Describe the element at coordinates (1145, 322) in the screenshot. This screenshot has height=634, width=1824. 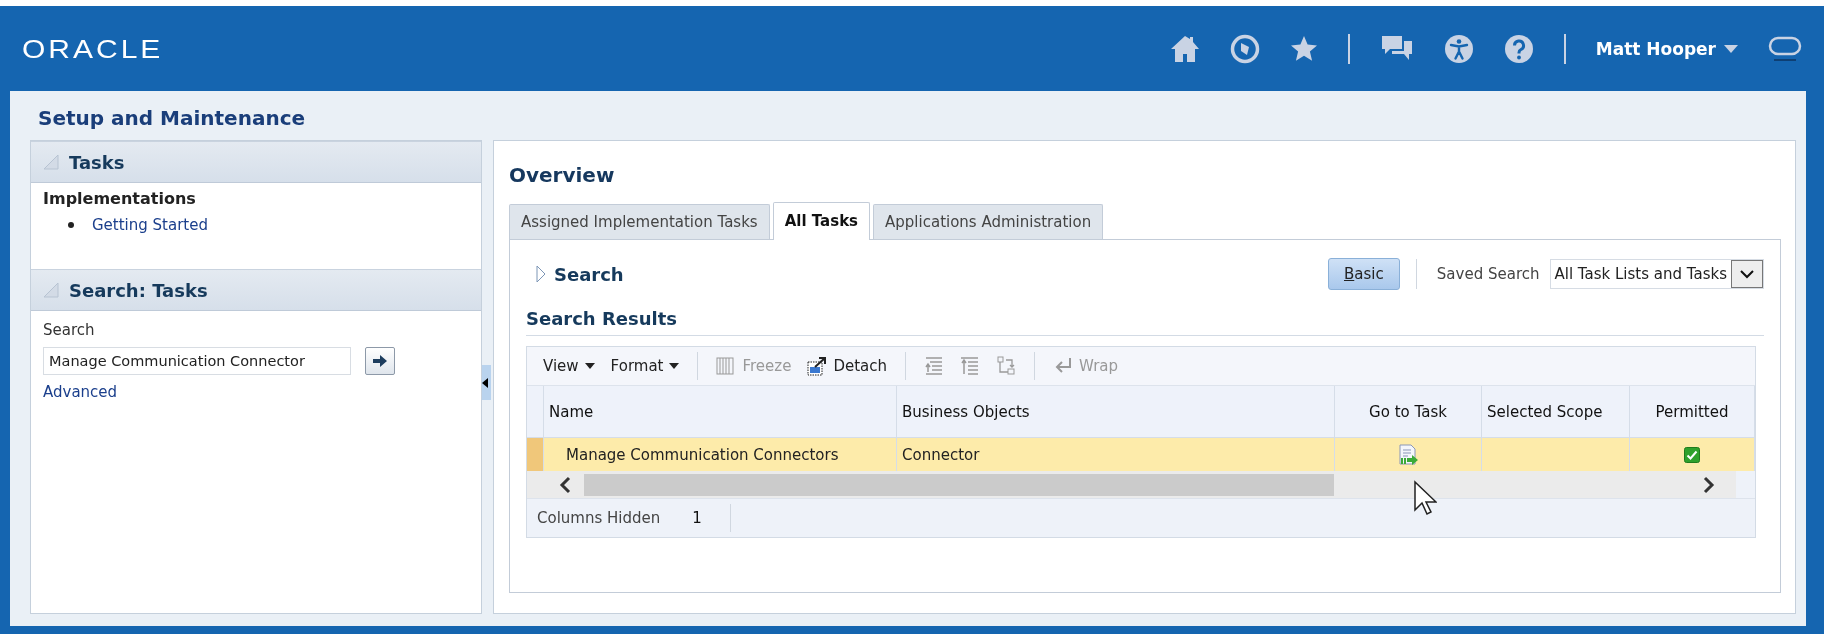
I see `section-title: Search Results` at that location.